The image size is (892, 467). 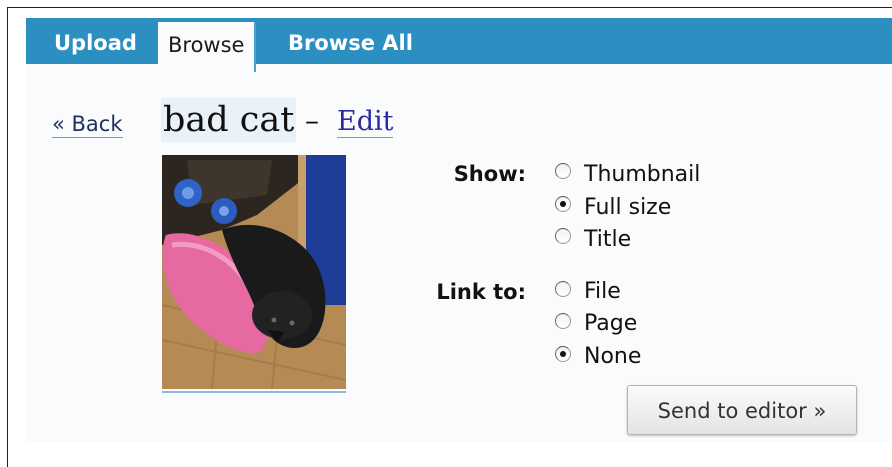 I want to click on tab-upload: Upload, so click(x=95, y=43).